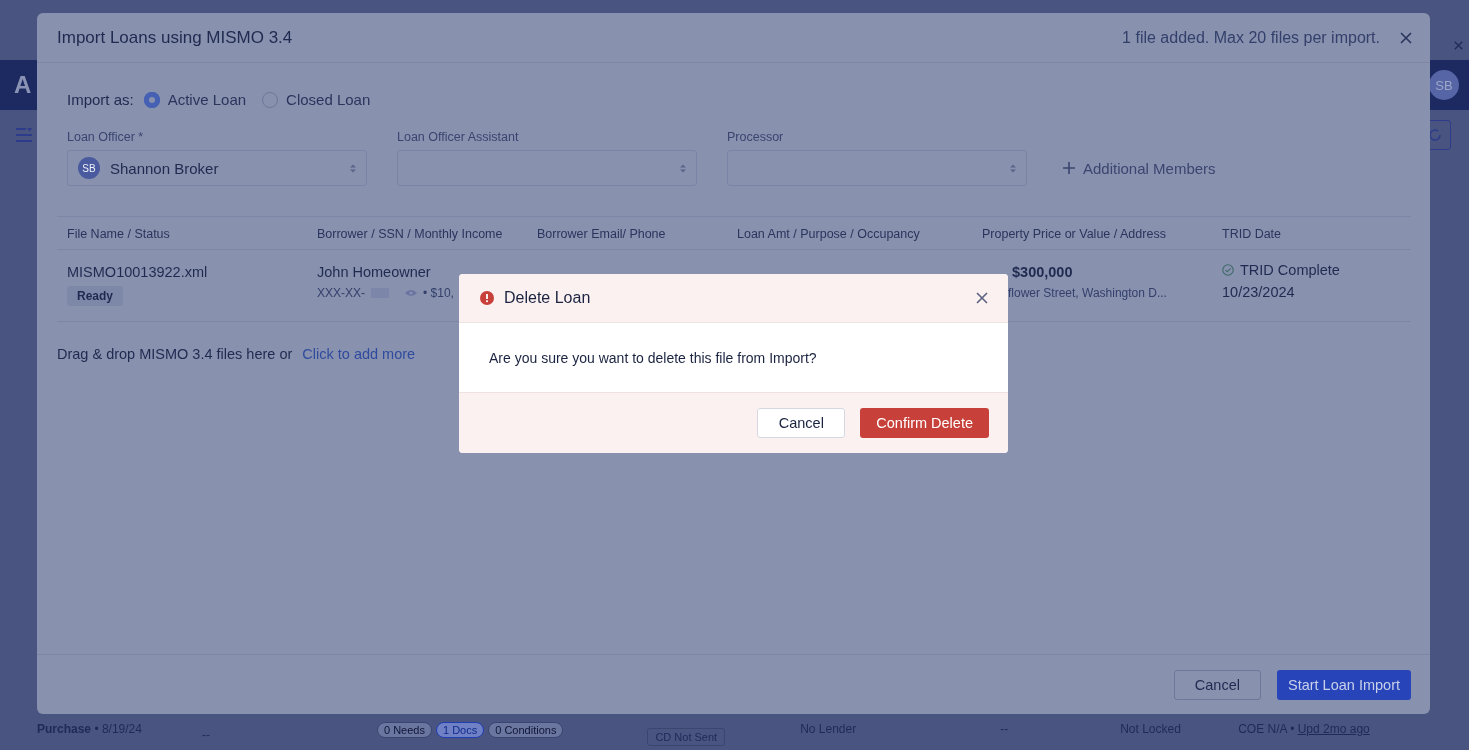 The image size is (1469, 750). Describe the element at coordinates (458, 137) in the screenshot. I see `field-label: Loan Officer Assistant` at that location.